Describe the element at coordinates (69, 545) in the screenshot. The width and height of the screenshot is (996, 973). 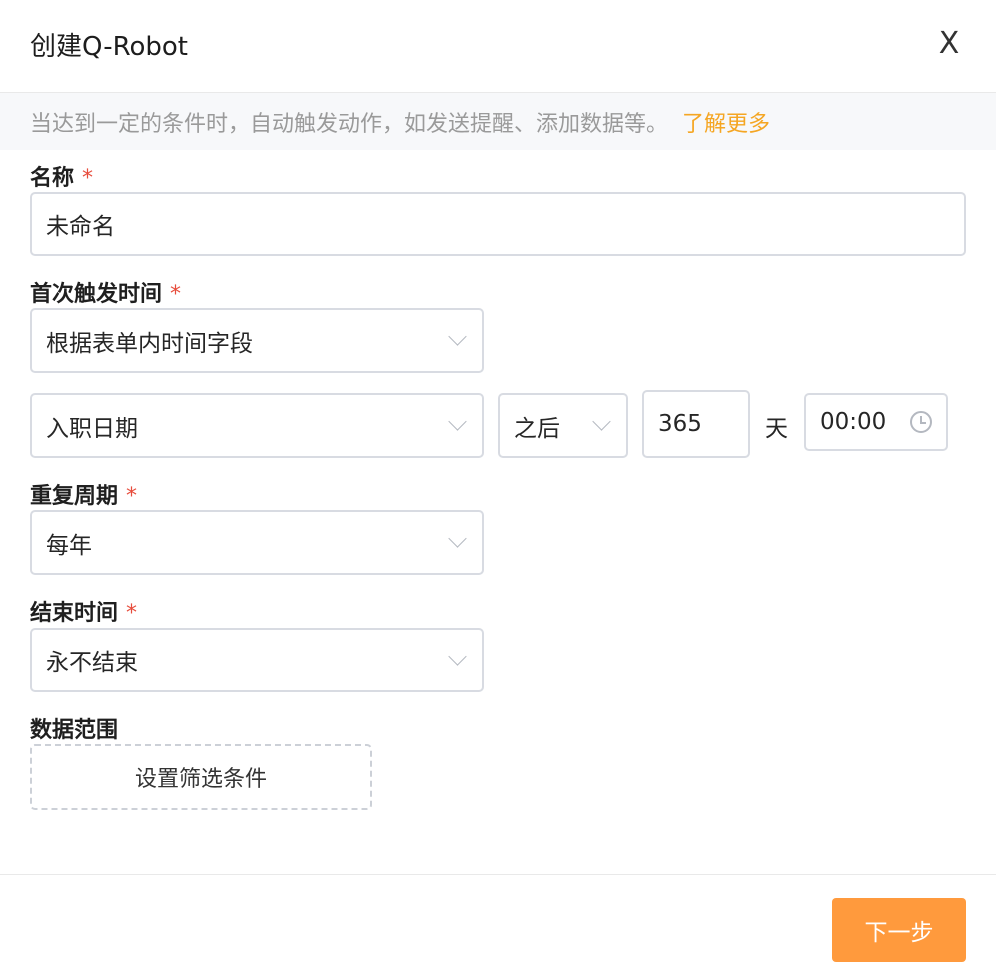
I see `repeat-value: 每年` at that location.